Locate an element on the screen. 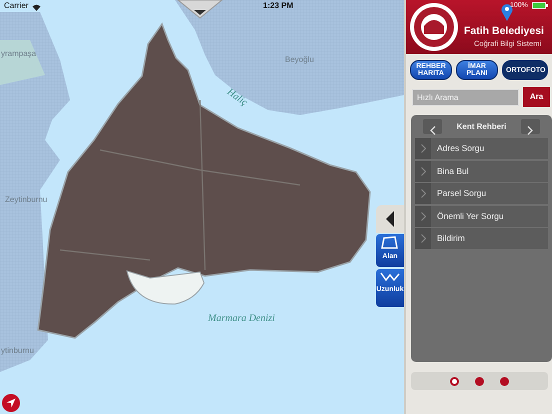 The height and width of the screenshot is (414, 552). menu-item: Adres Sorgu is located at coordinates (481, 148).